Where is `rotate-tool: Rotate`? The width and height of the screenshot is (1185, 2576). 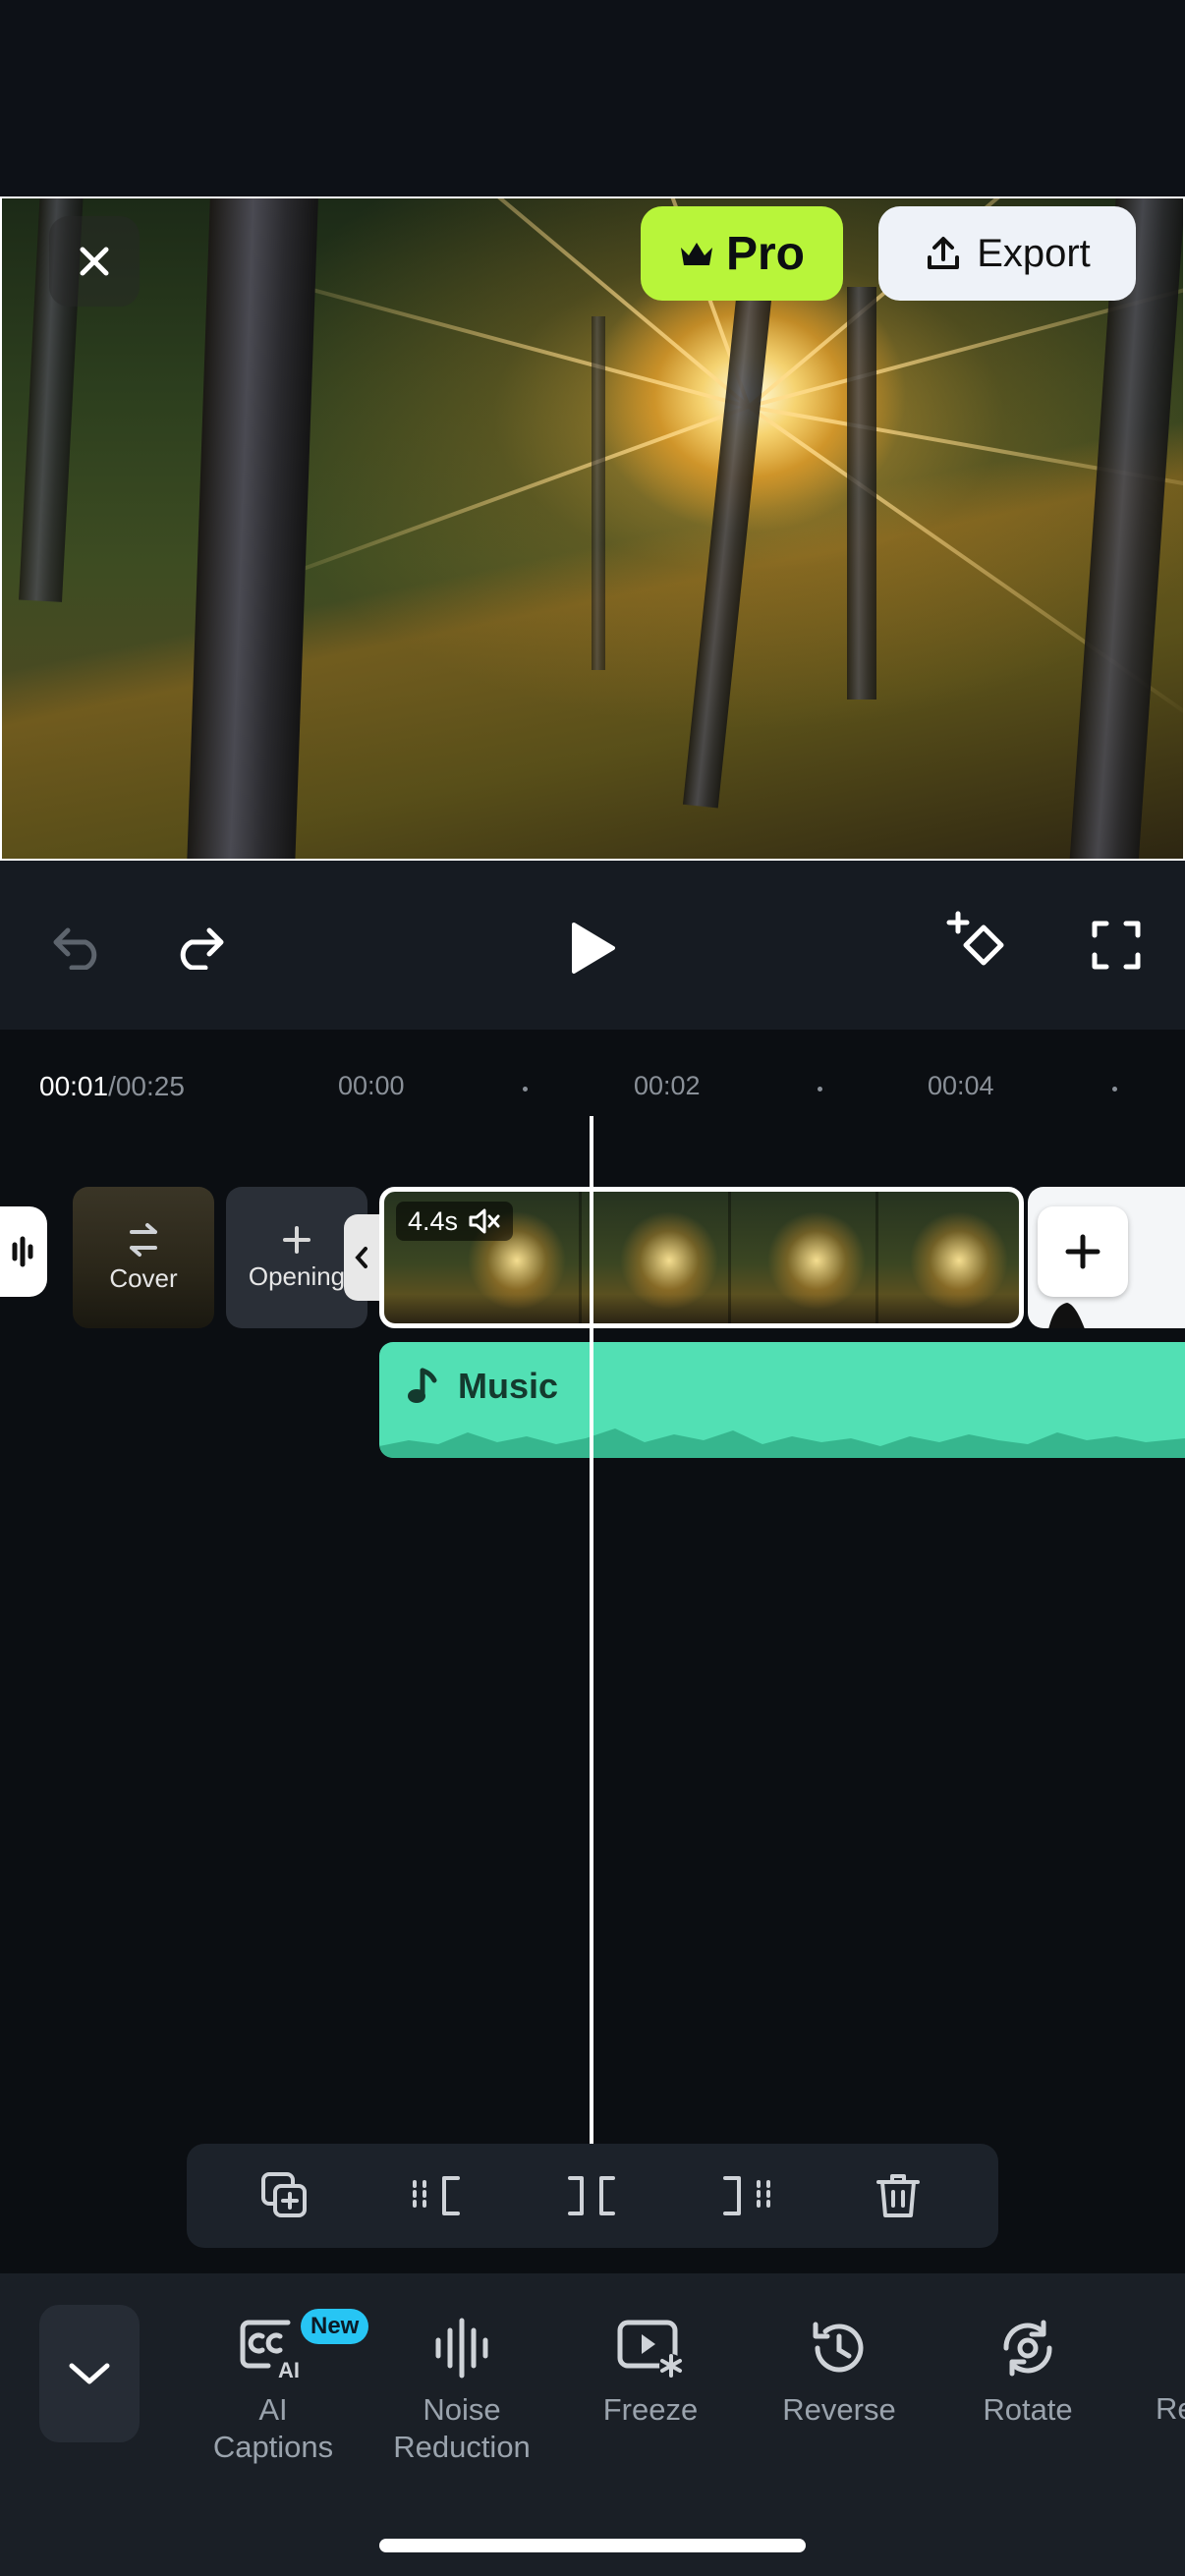
rotate-tool: Rotate is located at coordinates (1027, 2373).